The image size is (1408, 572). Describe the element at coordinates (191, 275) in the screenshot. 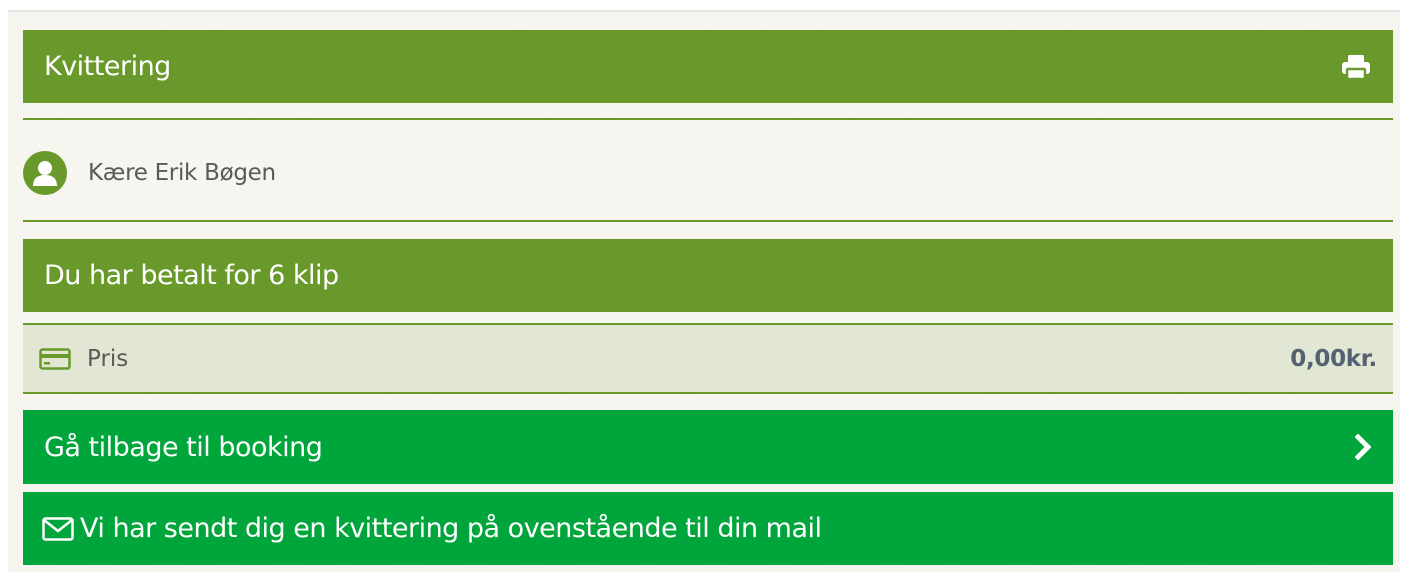

I see `purchase-title: Du har betalt for 6 klip` at that location.